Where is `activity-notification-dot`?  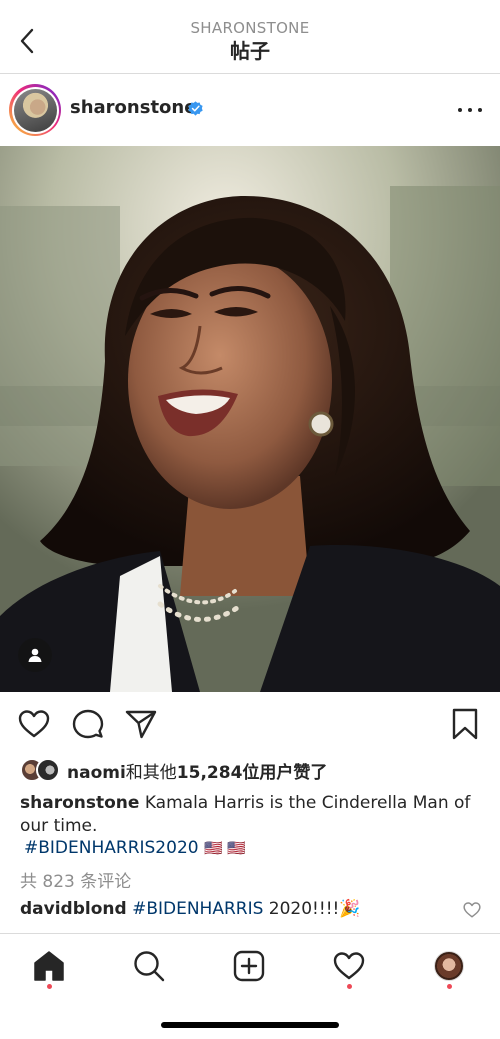 activity-notification-dot is located at coordinates (349, 986).